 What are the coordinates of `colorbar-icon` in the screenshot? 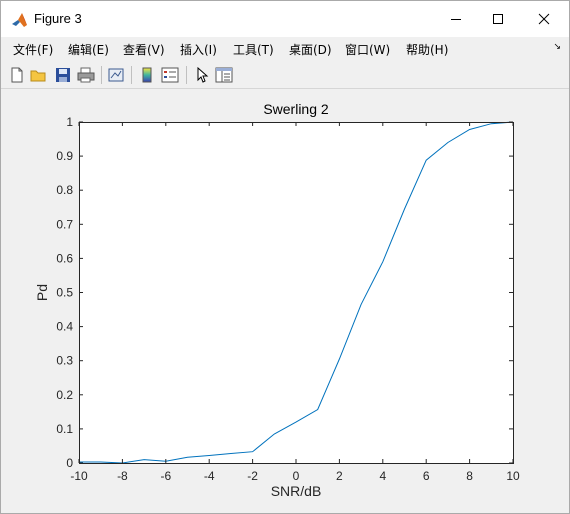 It's located at (147, 75).